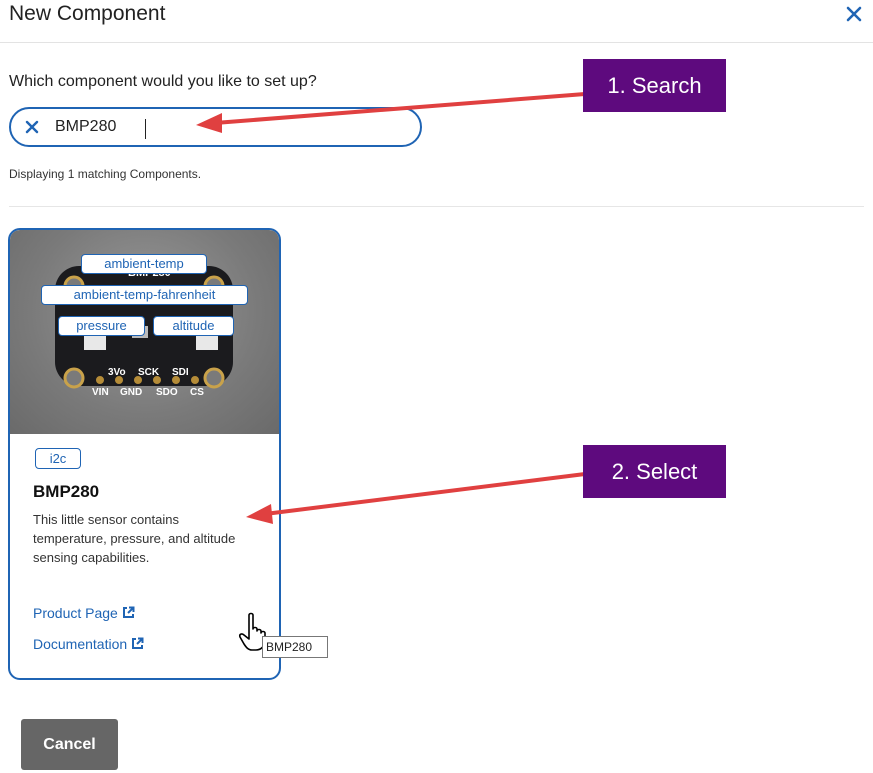 The image size is (873, 773). I want to click on component-name: BMP280, so click(66, 491).